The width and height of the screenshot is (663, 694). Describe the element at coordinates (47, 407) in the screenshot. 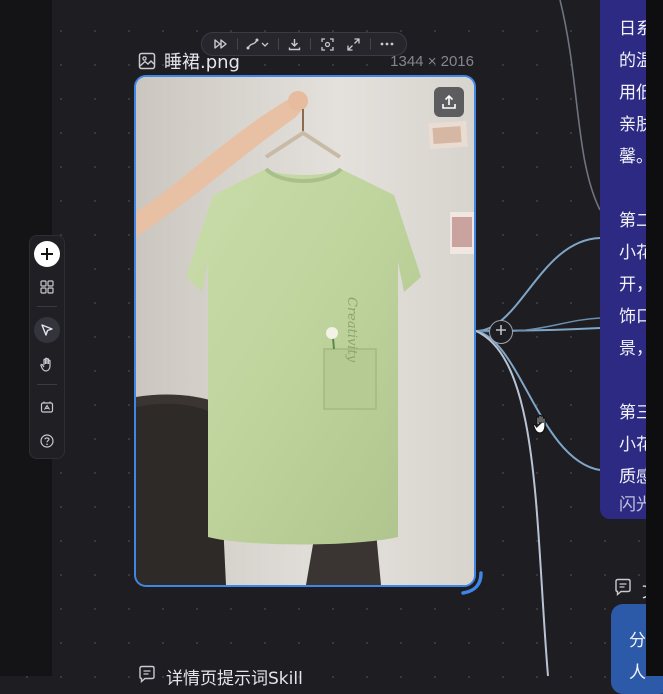

I see `translate-icon` at that location.